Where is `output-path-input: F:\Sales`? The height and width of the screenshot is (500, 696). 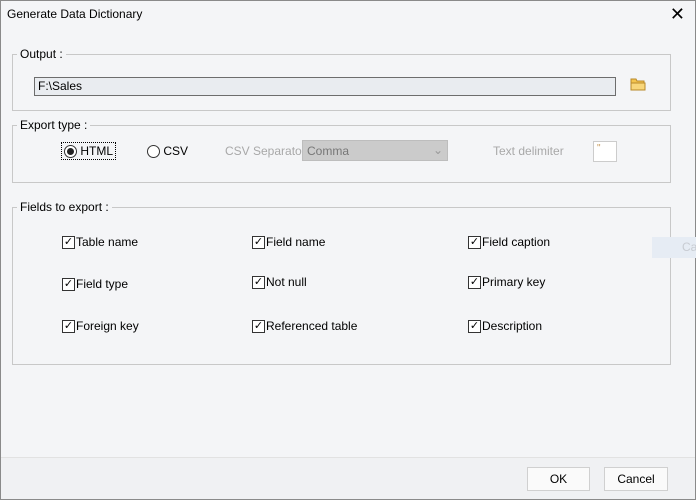
output-path-input: F:\Sales is located at coordinates (325, 86).